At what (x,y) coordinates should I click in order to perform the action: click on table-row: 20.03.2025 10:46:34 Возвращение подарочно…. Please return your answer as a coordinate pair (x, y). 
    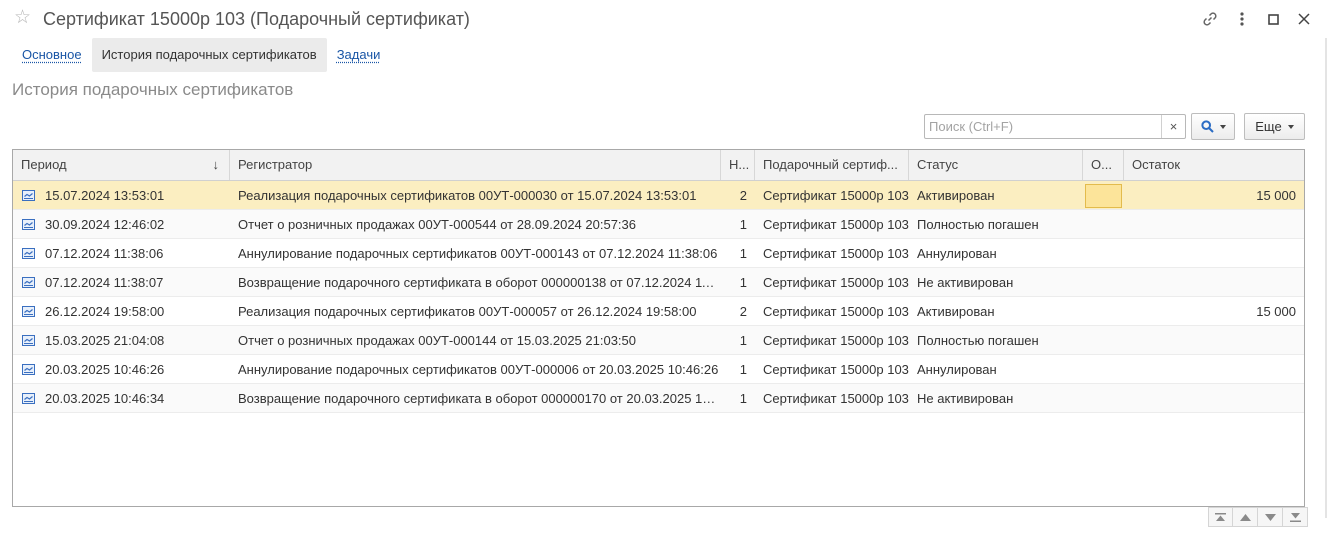
    Looking at the image, I should click on (658, 398).